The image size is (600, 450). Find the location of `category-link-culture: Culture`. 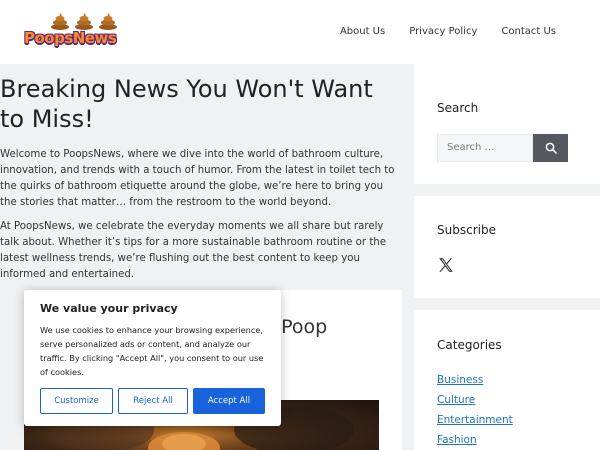

category-link-culture: Culture is located at coordinates (456, 400).